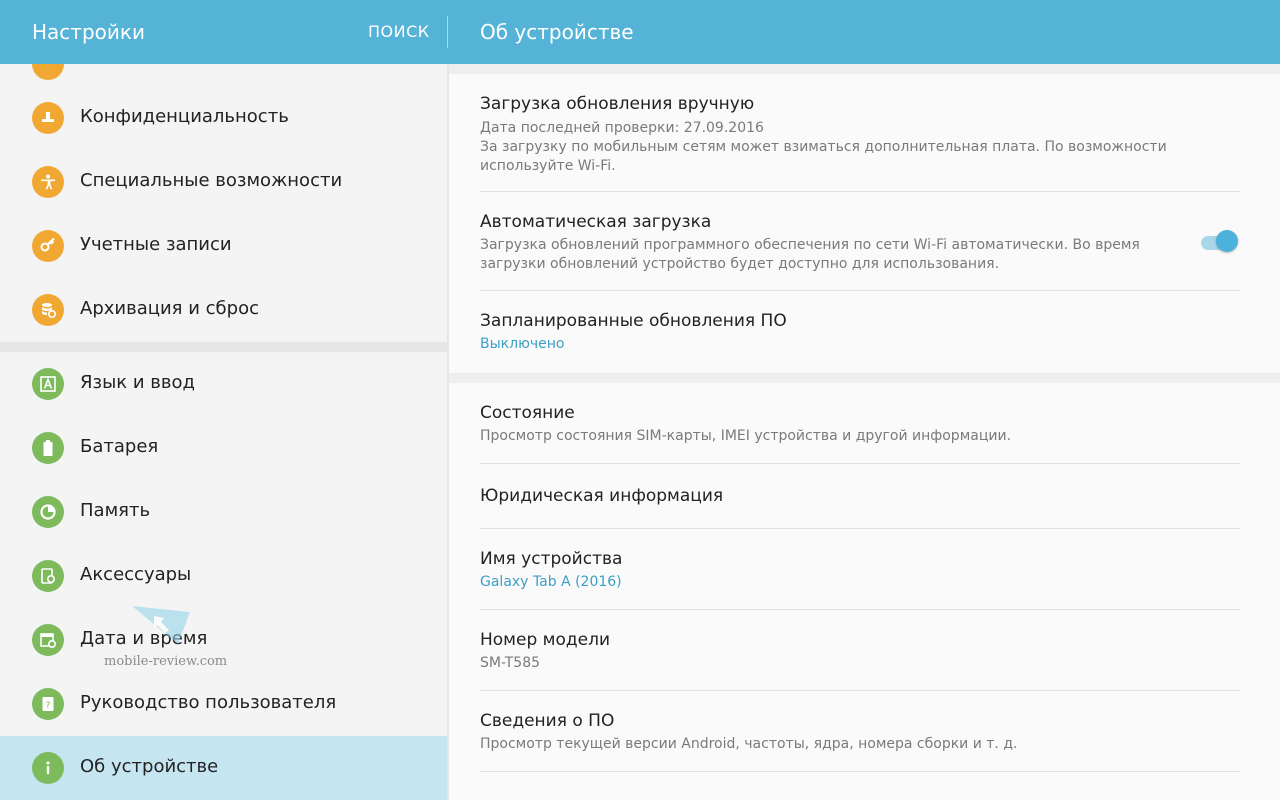 The height and width of the screenshot is (800, 1280). Describe the element at coordinates (149, 766) in the screenshot. I see `sidebar-item-label: Об устройстве` at that location.